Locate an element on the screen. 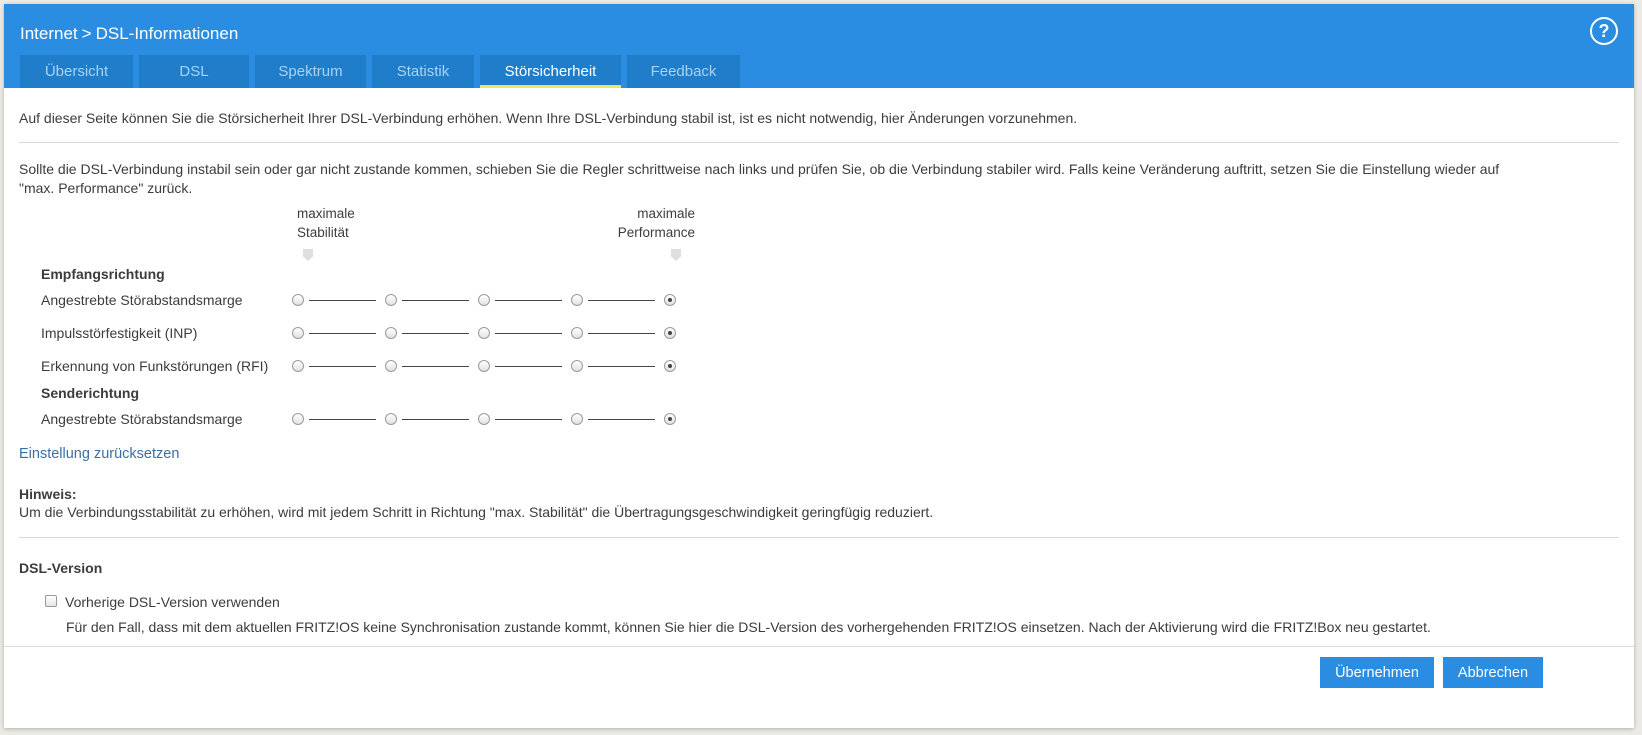 This screenshot has height=735, width=1642. apply-button: Übernehmen is located at coordinates (1377, 672).